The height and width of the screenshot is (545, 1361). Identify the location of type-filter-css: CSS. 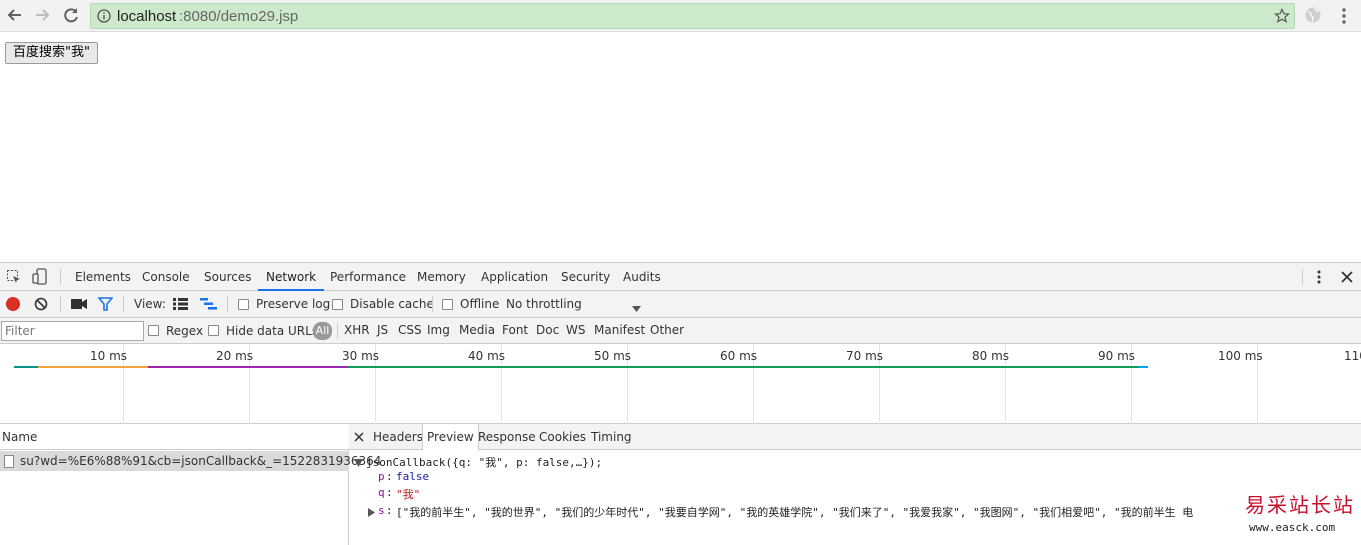
(410, 330).